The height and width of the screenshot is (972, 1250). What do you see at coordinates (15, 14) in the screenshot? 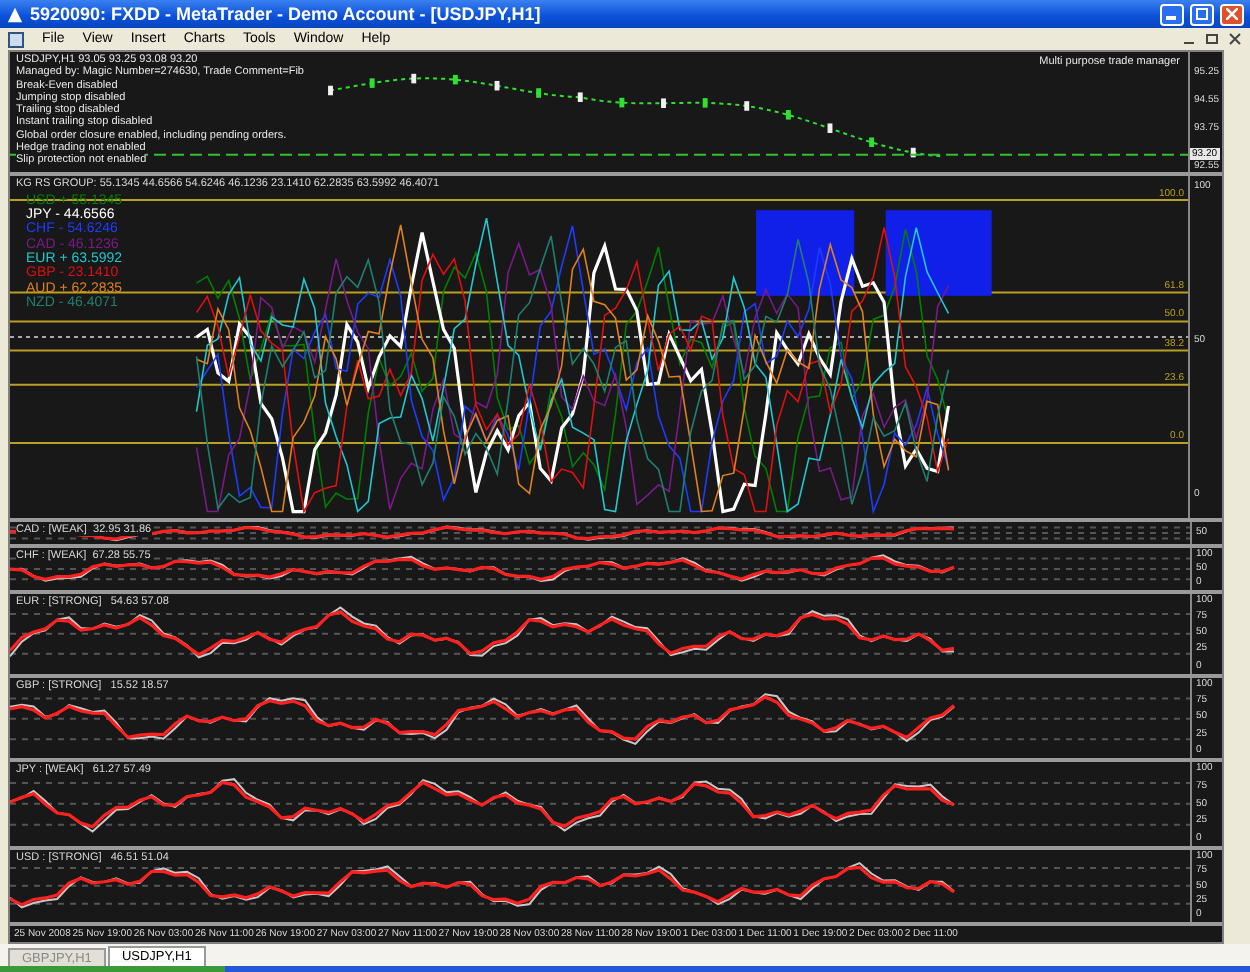
I see `app-icon` at bounding box center [15, 14].